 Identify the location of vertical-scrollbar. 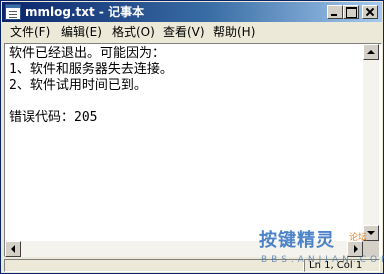
(371, 142).